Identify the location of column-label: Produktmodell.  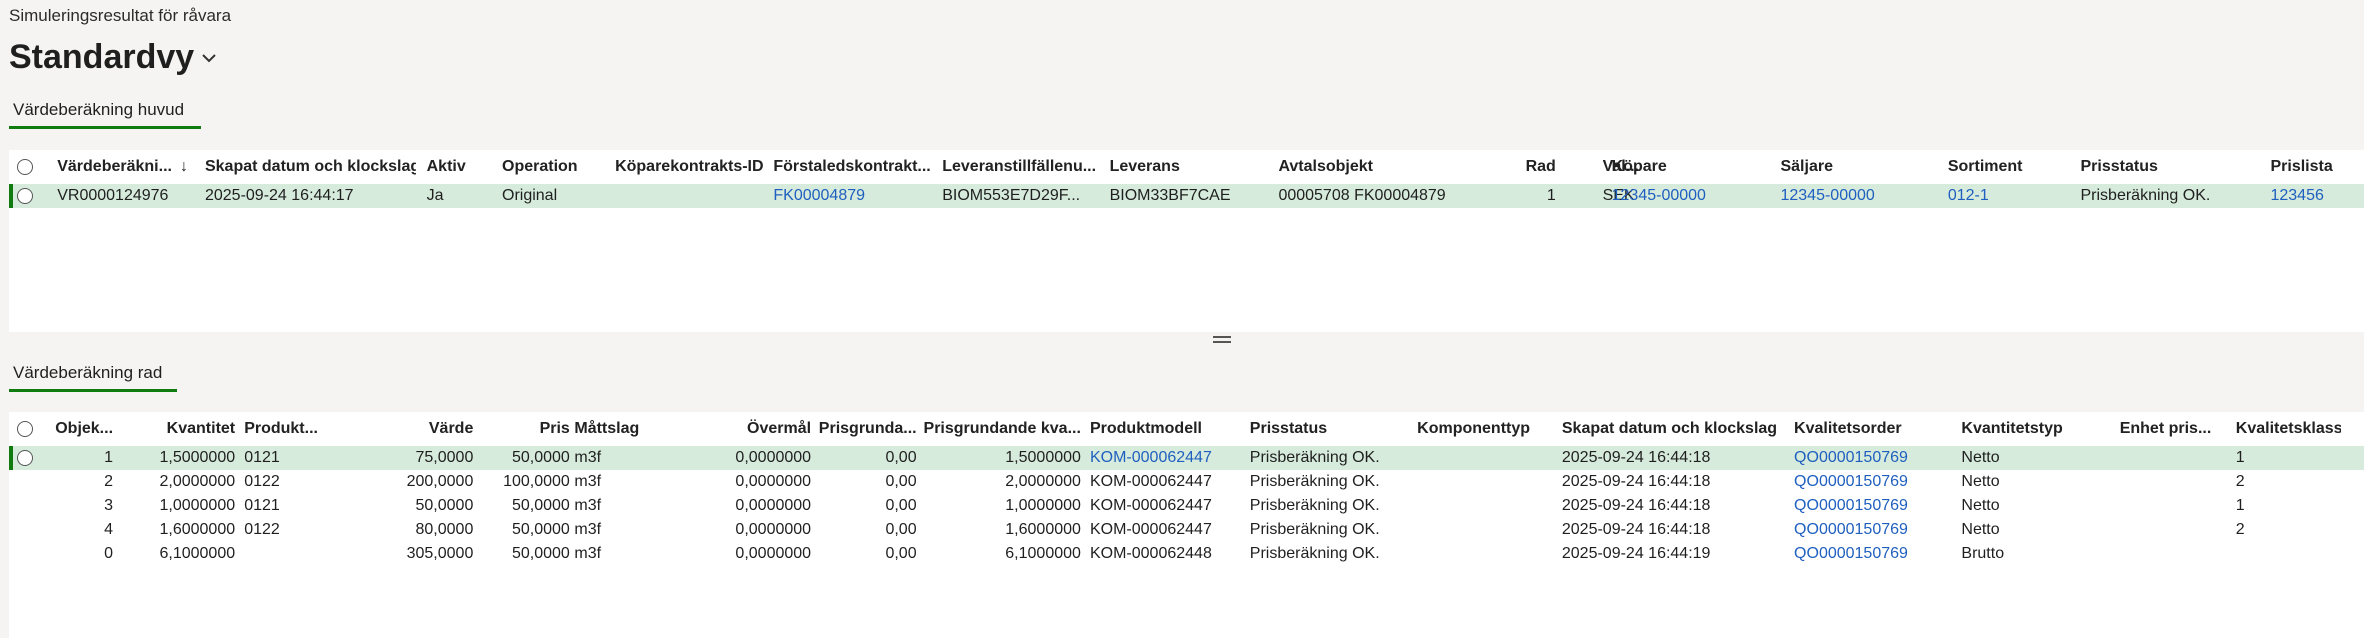
(1145, 428).